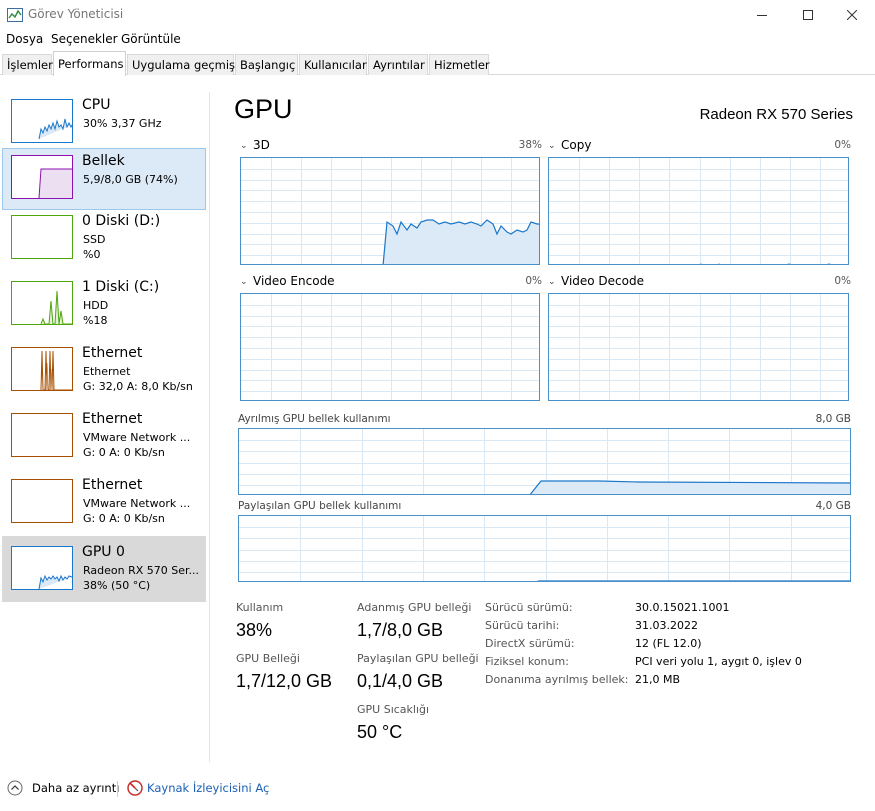  I want to click on resource-monitor-icon, so click(135, 788).